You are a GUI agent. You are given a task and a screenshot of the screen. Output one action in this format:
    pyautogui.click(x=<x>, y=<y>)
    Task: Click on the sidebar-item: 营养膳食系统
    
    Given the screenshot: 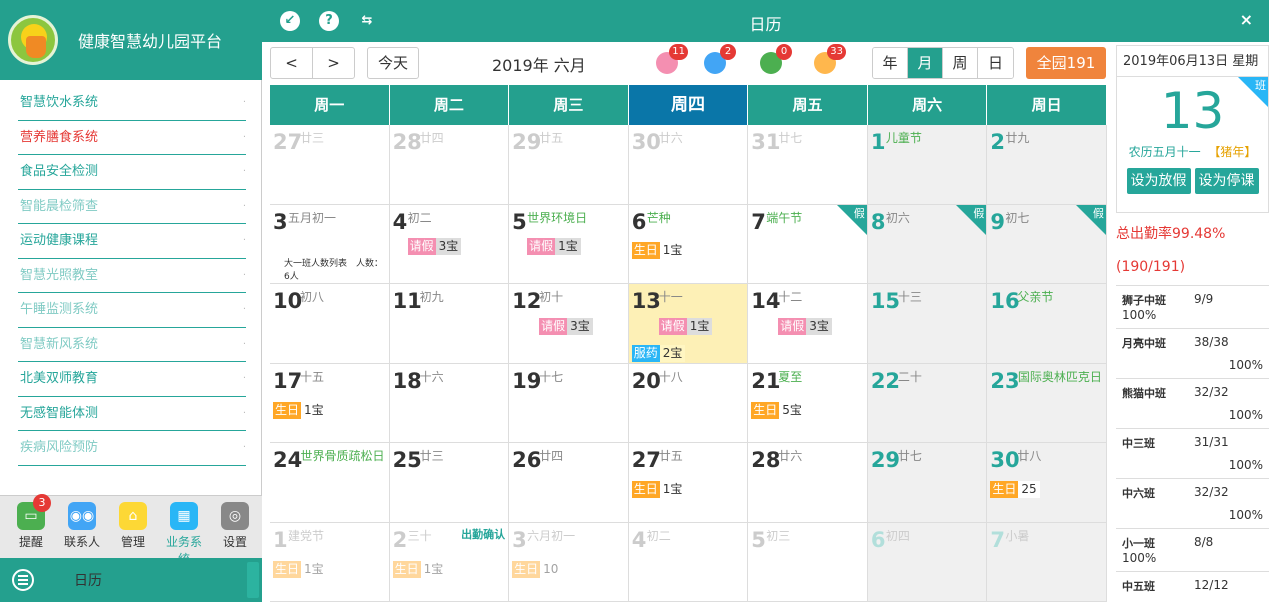 What is the action you would take?
    pyautogui.click(x=132, y=138)
    